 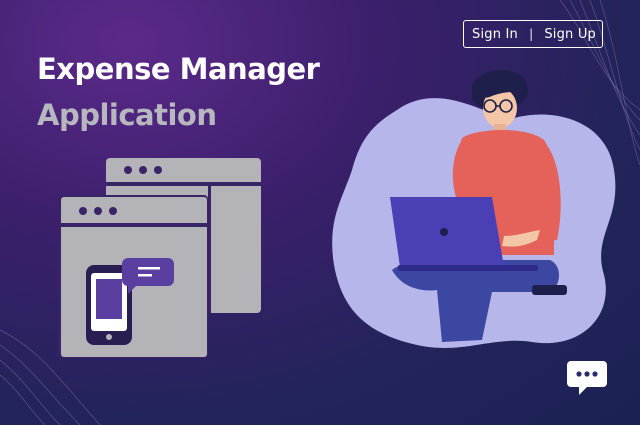 What do you see at coordinates (495, 34) in the screenshot?
I see `sign-in-button: Sign In` at bounding box center [495, 34].